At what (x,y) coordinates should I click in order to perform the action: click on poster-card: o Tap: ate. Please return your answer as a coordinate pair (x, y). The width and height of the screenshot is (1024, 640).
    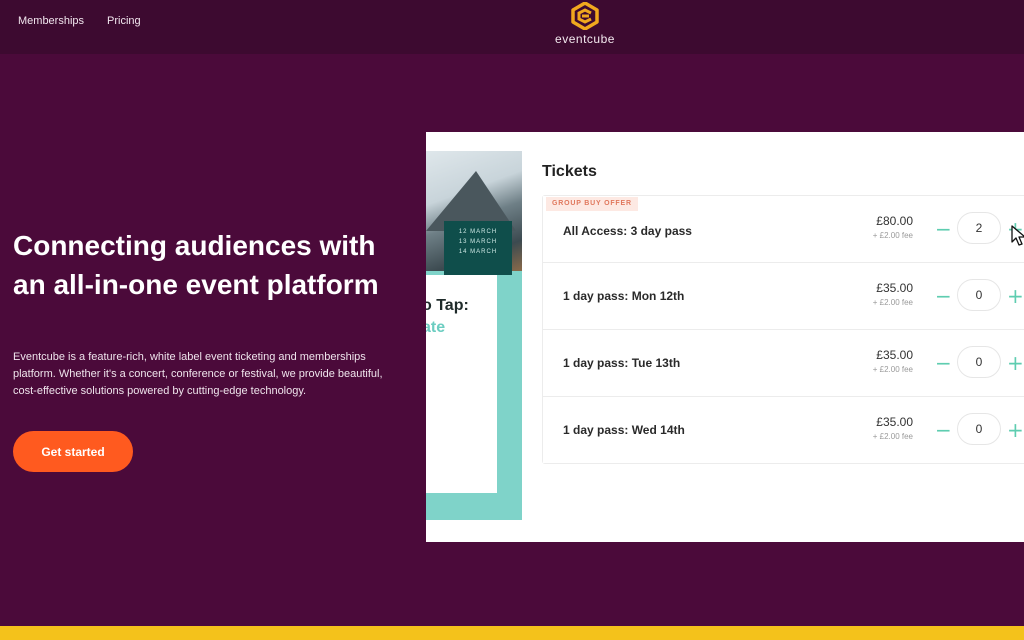
    Looking at the image, I should click on (461, 384).